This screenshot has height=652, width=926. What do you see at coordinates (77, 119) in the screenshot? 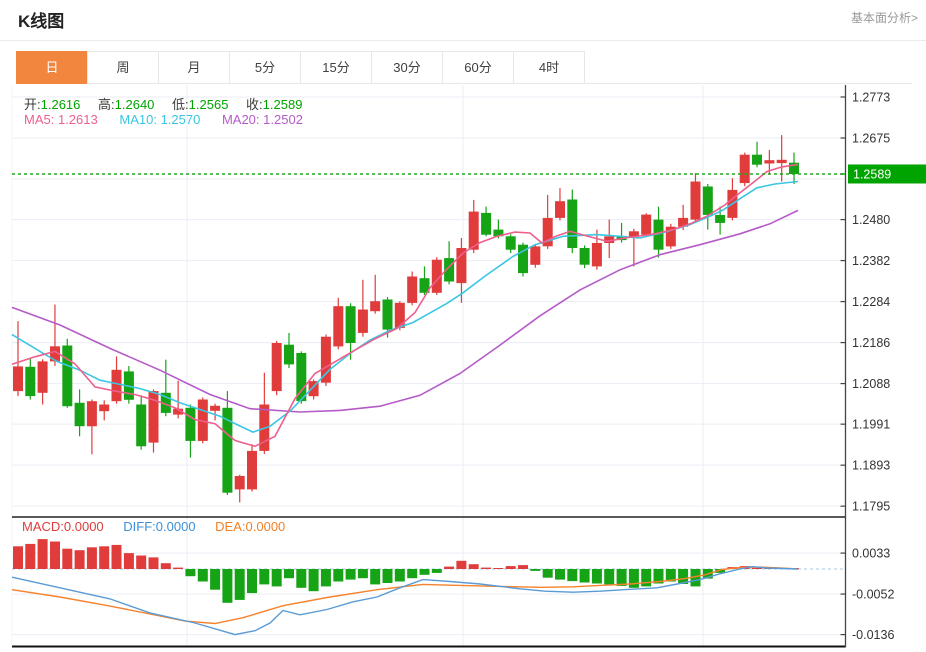
I see `ma5-value: 1.2613` at bounding box center [77, 119].